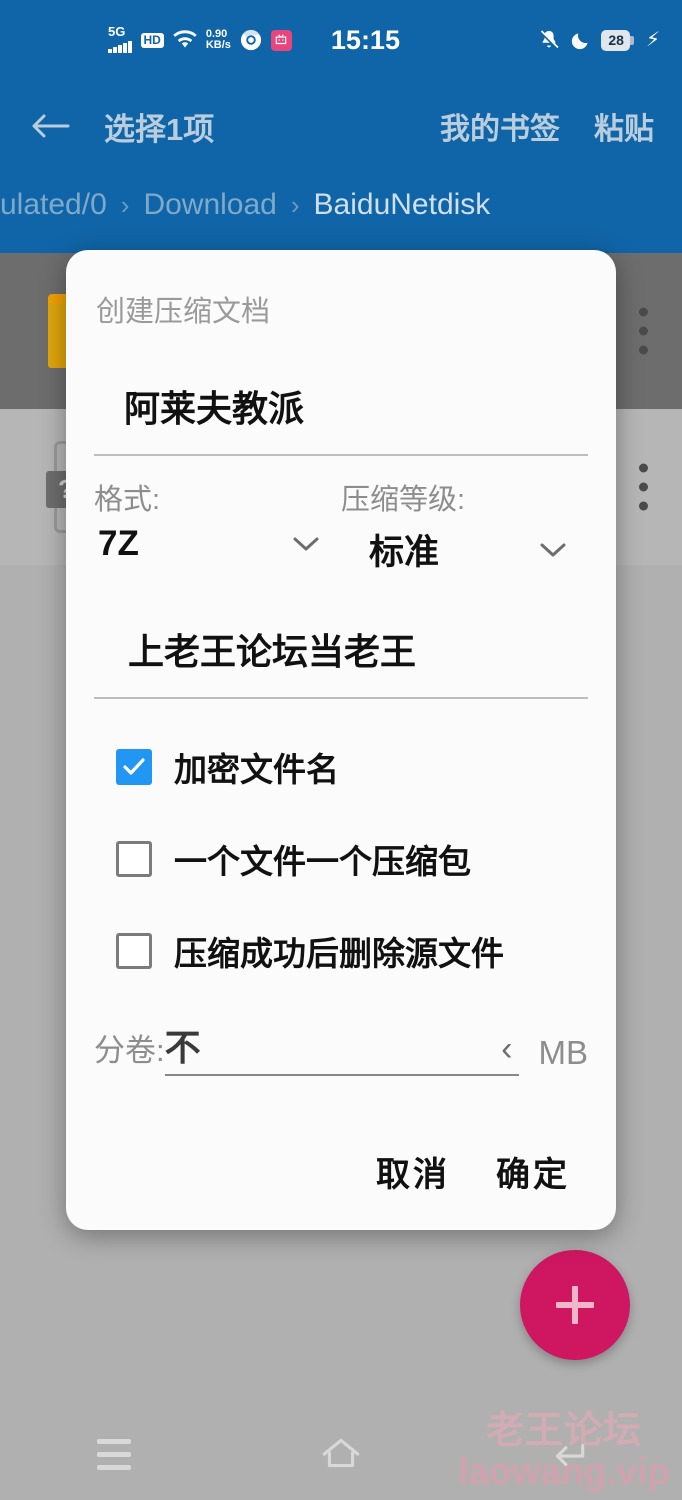  Describe the element at coordinates (256, 769) in the screenshot. I see `checkbox-label: 加密文件名` at that location.